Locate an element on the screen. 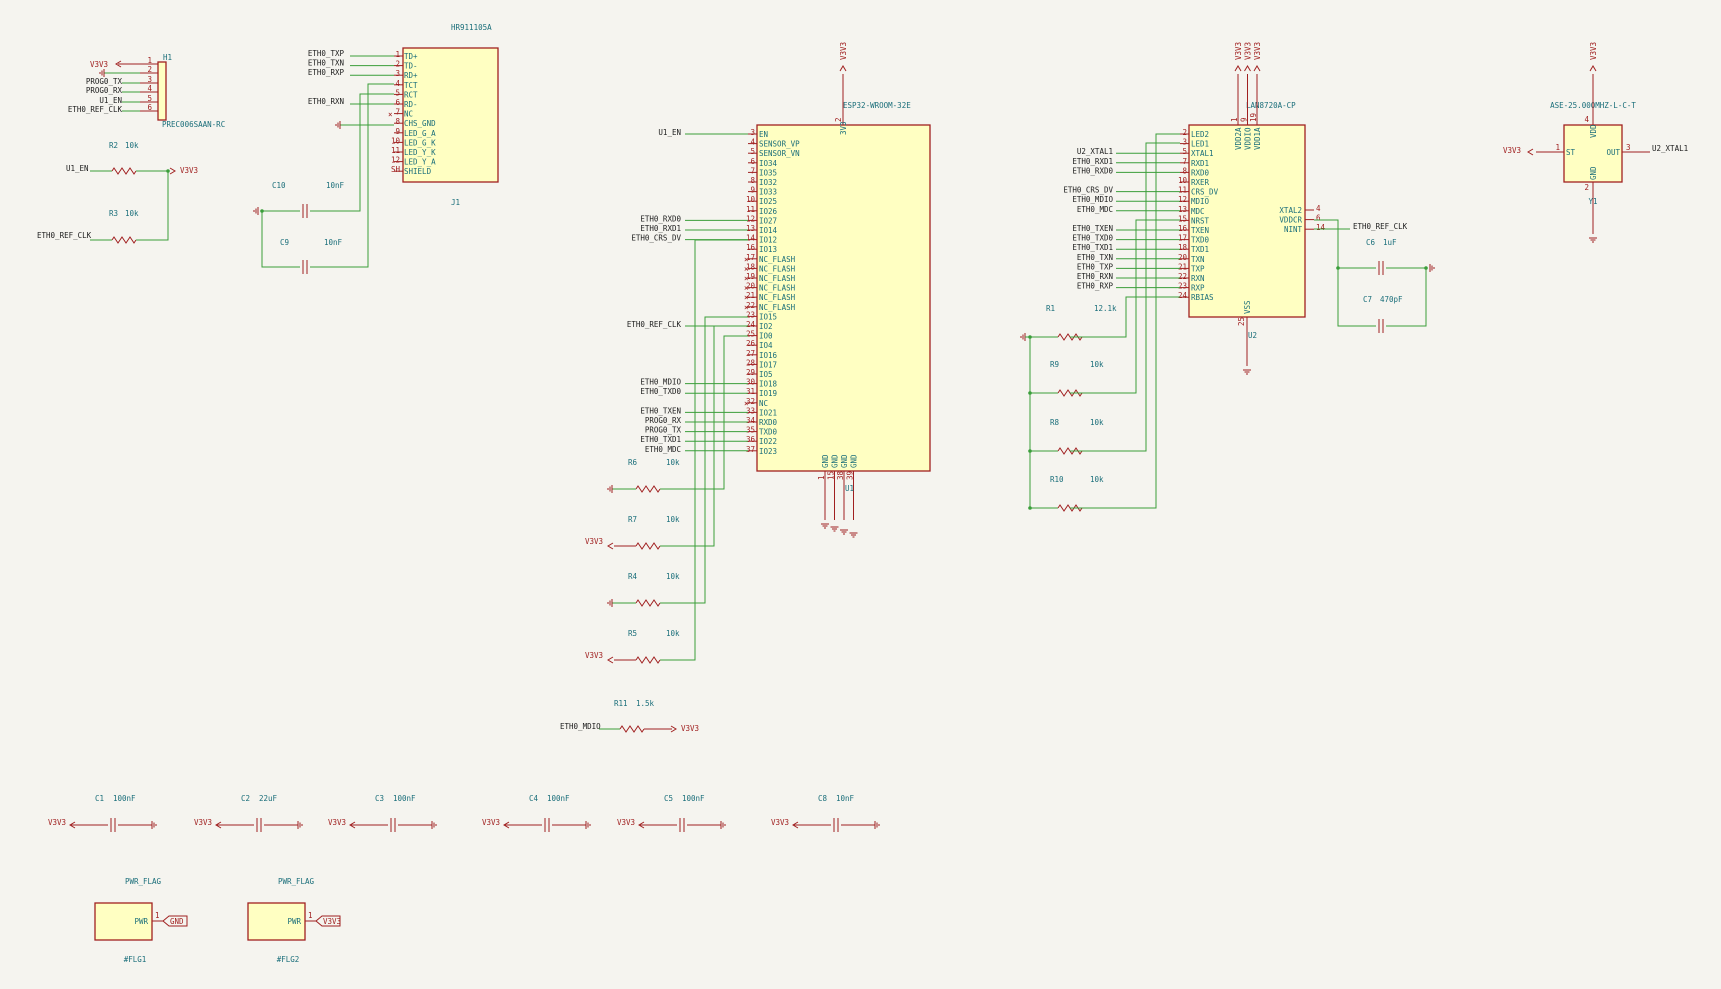  net-label: ETH0_REF_CLK is located at coordinates (95, 109).